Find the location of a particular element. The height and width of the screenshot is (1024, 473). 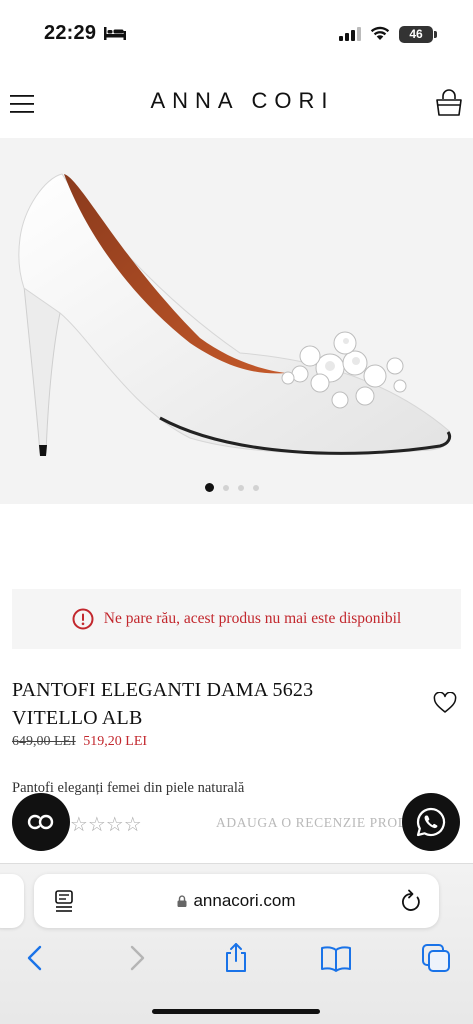

bed-icon is located at coordinates (115, 33).